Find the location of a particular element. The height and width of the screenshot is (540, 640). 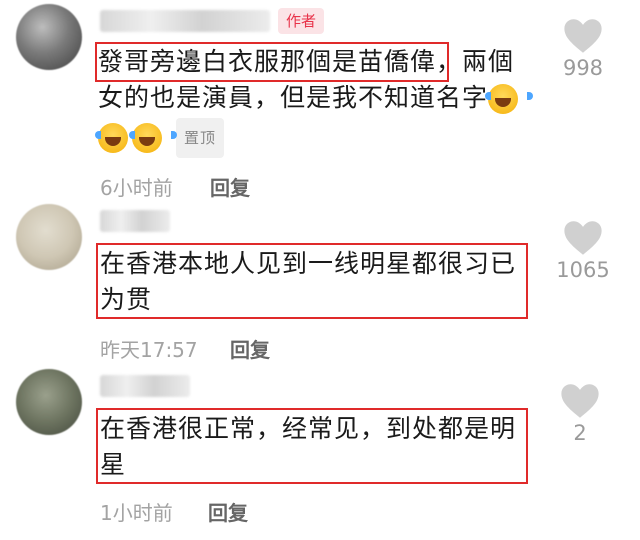

like-button: 998 is located at coordinates (583, 49).